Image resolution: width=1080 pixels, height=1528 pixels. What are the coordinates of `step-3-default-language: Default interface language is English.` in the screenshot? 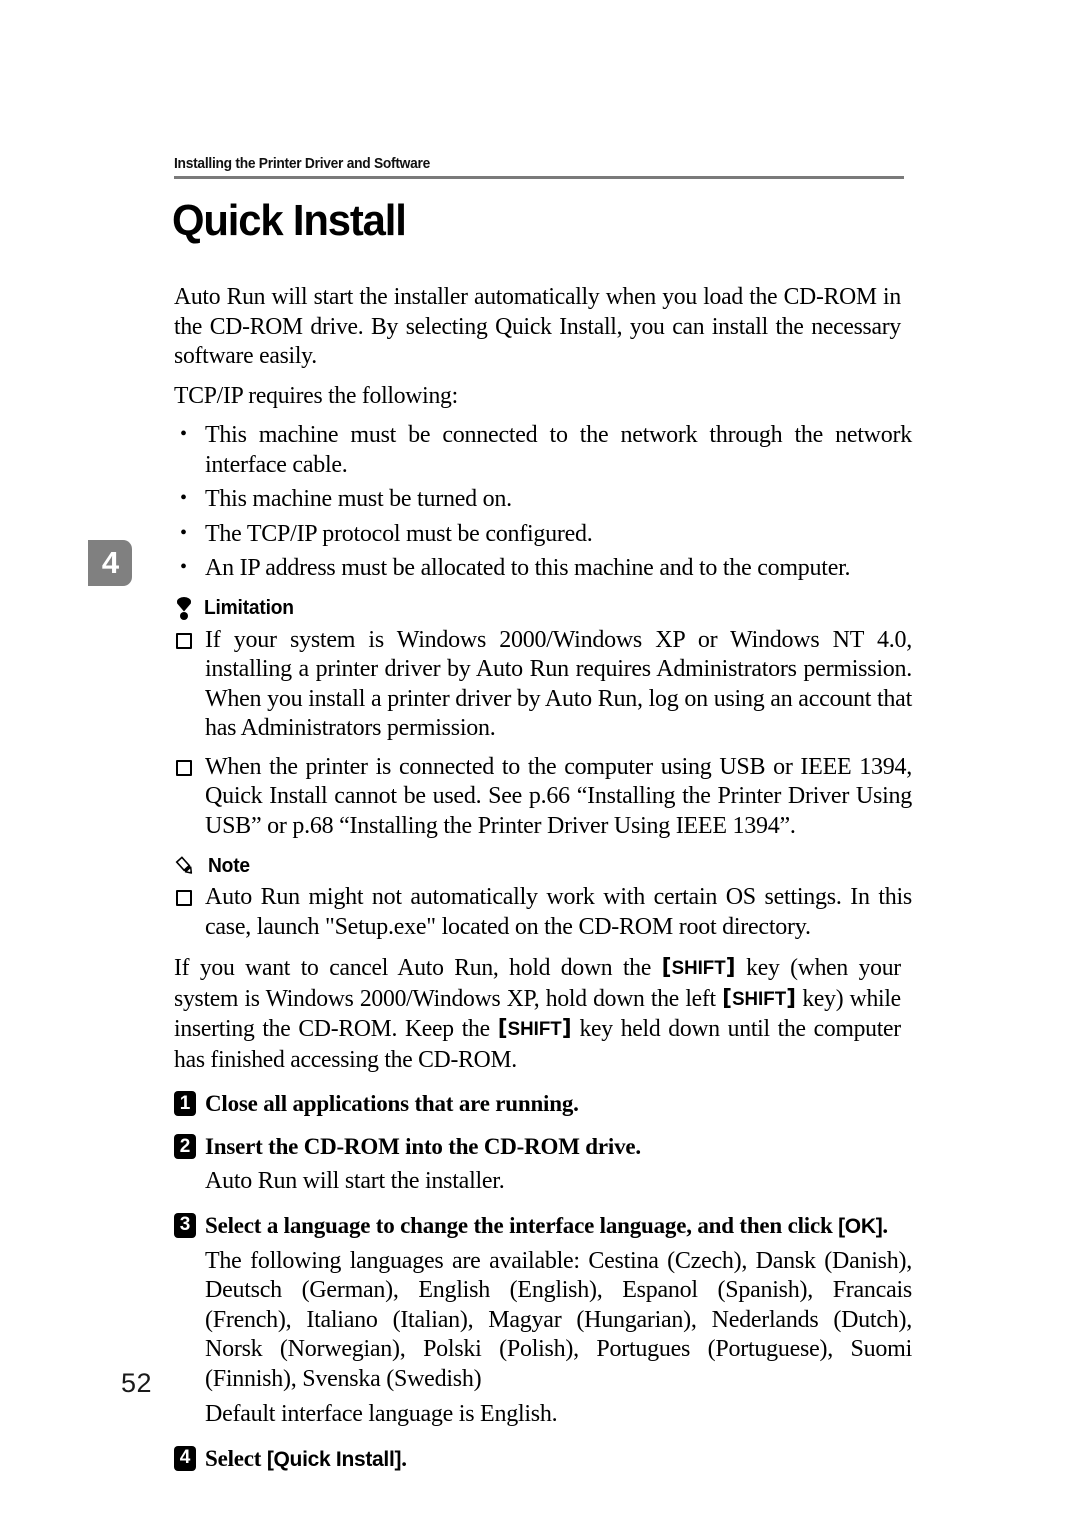 It's located at (381, 1414).